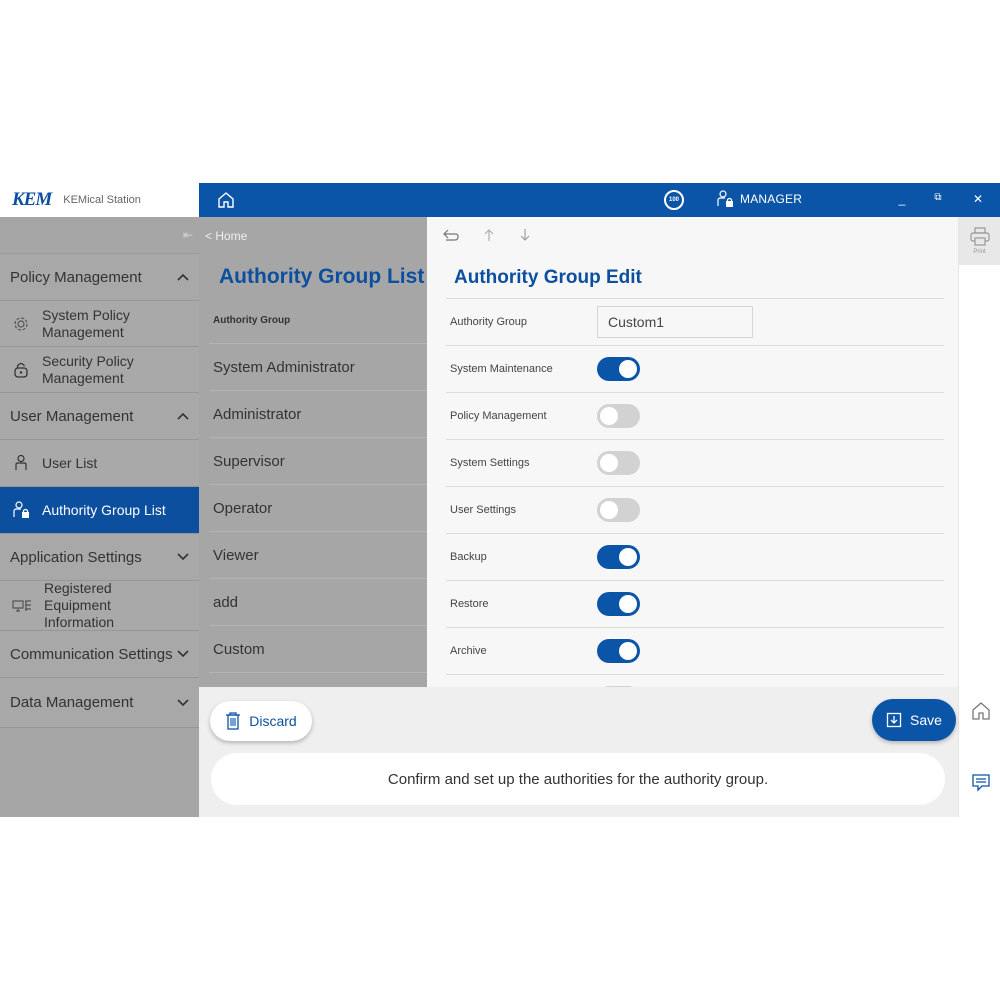  What do you see at coordinates (695, 463) in the screenshot?
I see `toggle-row: System Settings` at bounding box center [695, 463].